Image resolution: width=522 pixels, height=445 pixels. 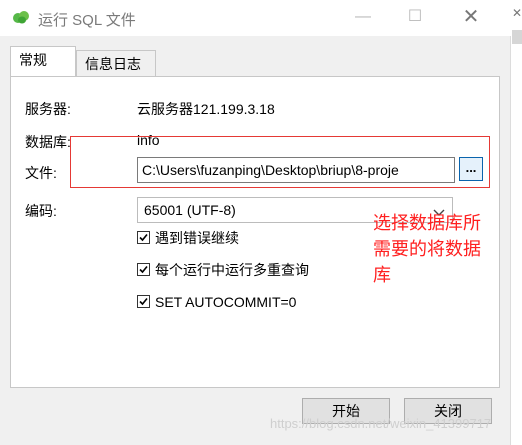 What do you see at coordinates (116, 63) in the screenshot?
I see `tab-info-log: 信息日志` at bounding box center [116, 63].